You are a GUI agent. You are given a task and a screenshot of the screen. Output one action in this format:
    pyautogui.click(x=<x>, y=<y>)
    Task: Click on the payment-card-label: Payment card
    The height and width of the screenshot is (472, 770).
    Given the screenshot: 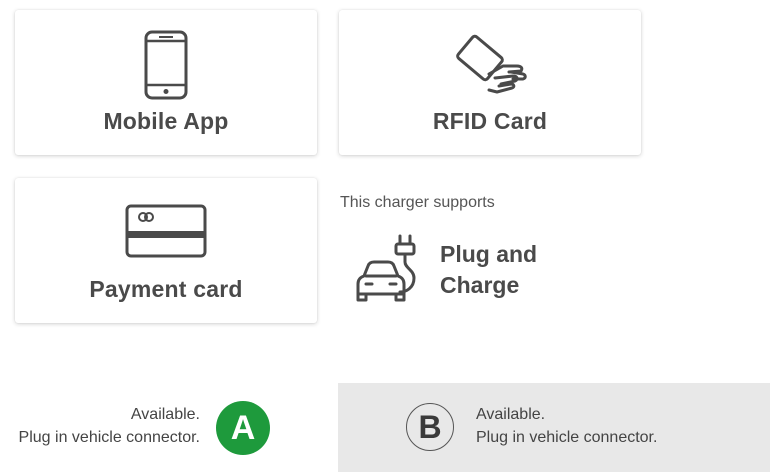 What is the action you would take?
    pyautogui.click(x=166, y=289)
    